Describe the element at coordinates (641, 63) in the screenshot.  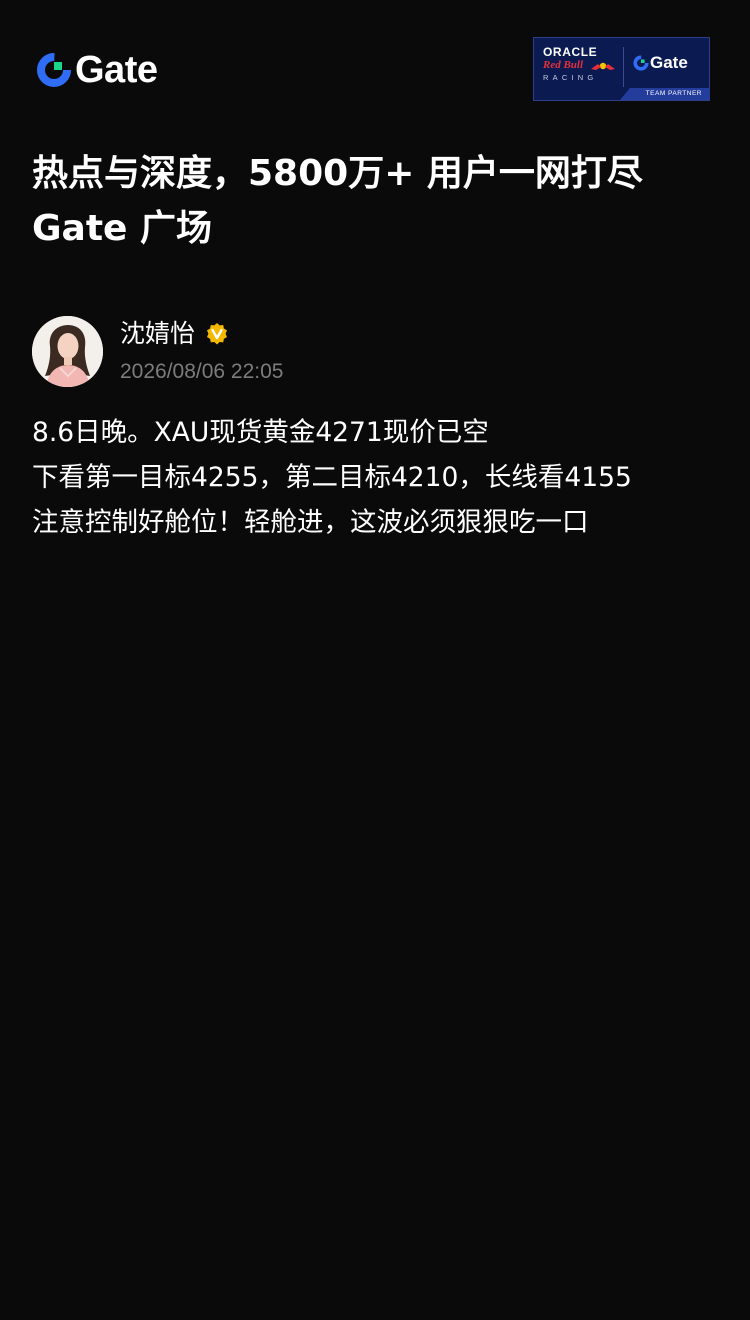
I see `gate-logo-small-icon` at that location.